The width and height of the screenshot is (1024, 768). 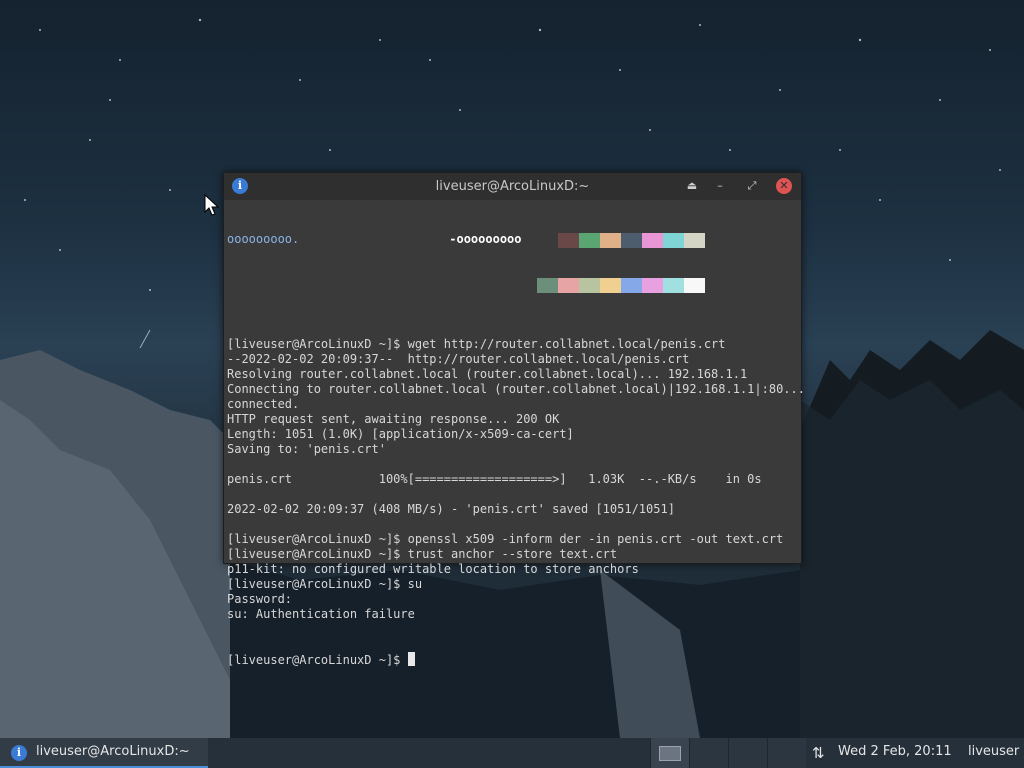 What do you see at coordinates (212, 205) in the screenshot?
I see `mouse-pointer-icon` at bounding box center [212, 205].